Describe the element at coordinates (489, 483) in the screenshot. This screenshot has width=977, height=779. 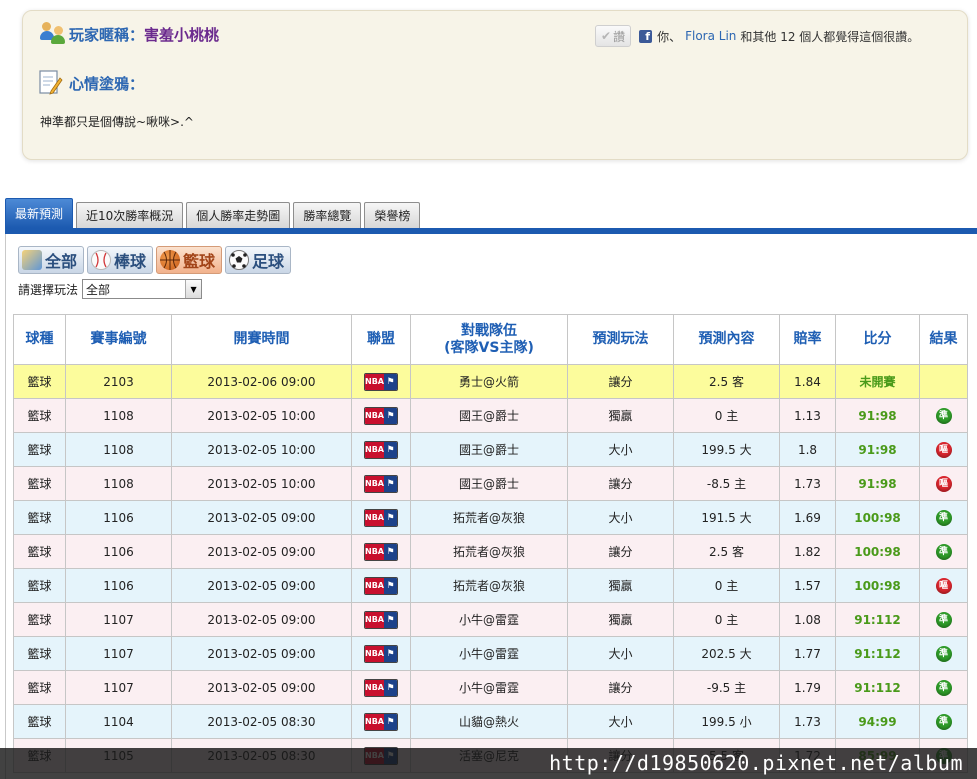
I see `matchup-cell: 國王@爵士` at that location.